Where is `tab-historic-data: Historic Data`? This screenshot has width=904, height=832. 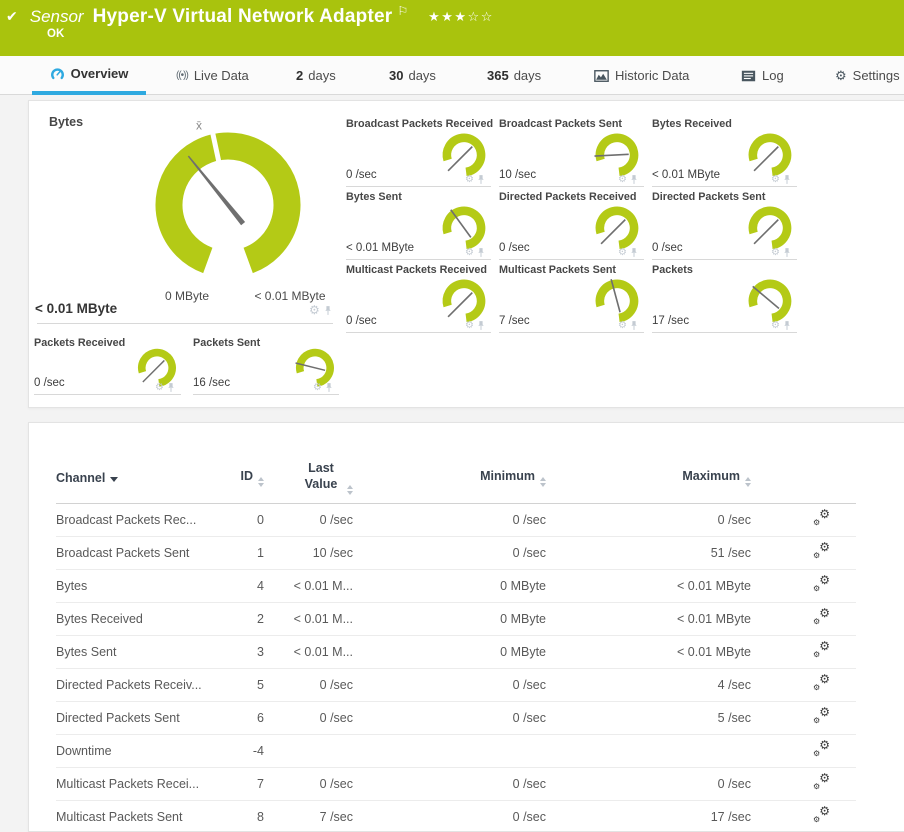 tab-historic-data: Historic Data is located at coordinates (641, 75).